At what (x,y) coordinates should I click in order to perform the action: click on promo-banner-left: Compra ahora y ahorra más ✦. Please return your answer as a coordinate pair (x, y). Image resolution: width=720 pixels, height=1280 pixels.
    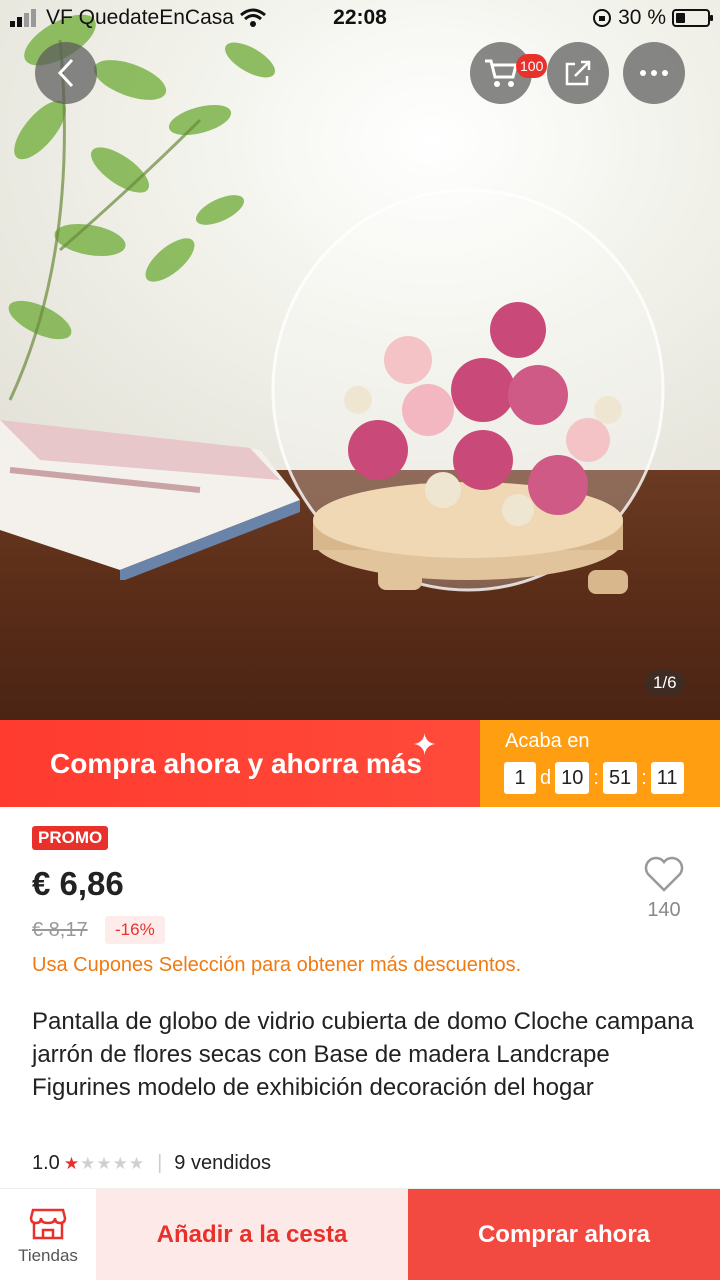
    Looking at the image, I should click on (240, 763).